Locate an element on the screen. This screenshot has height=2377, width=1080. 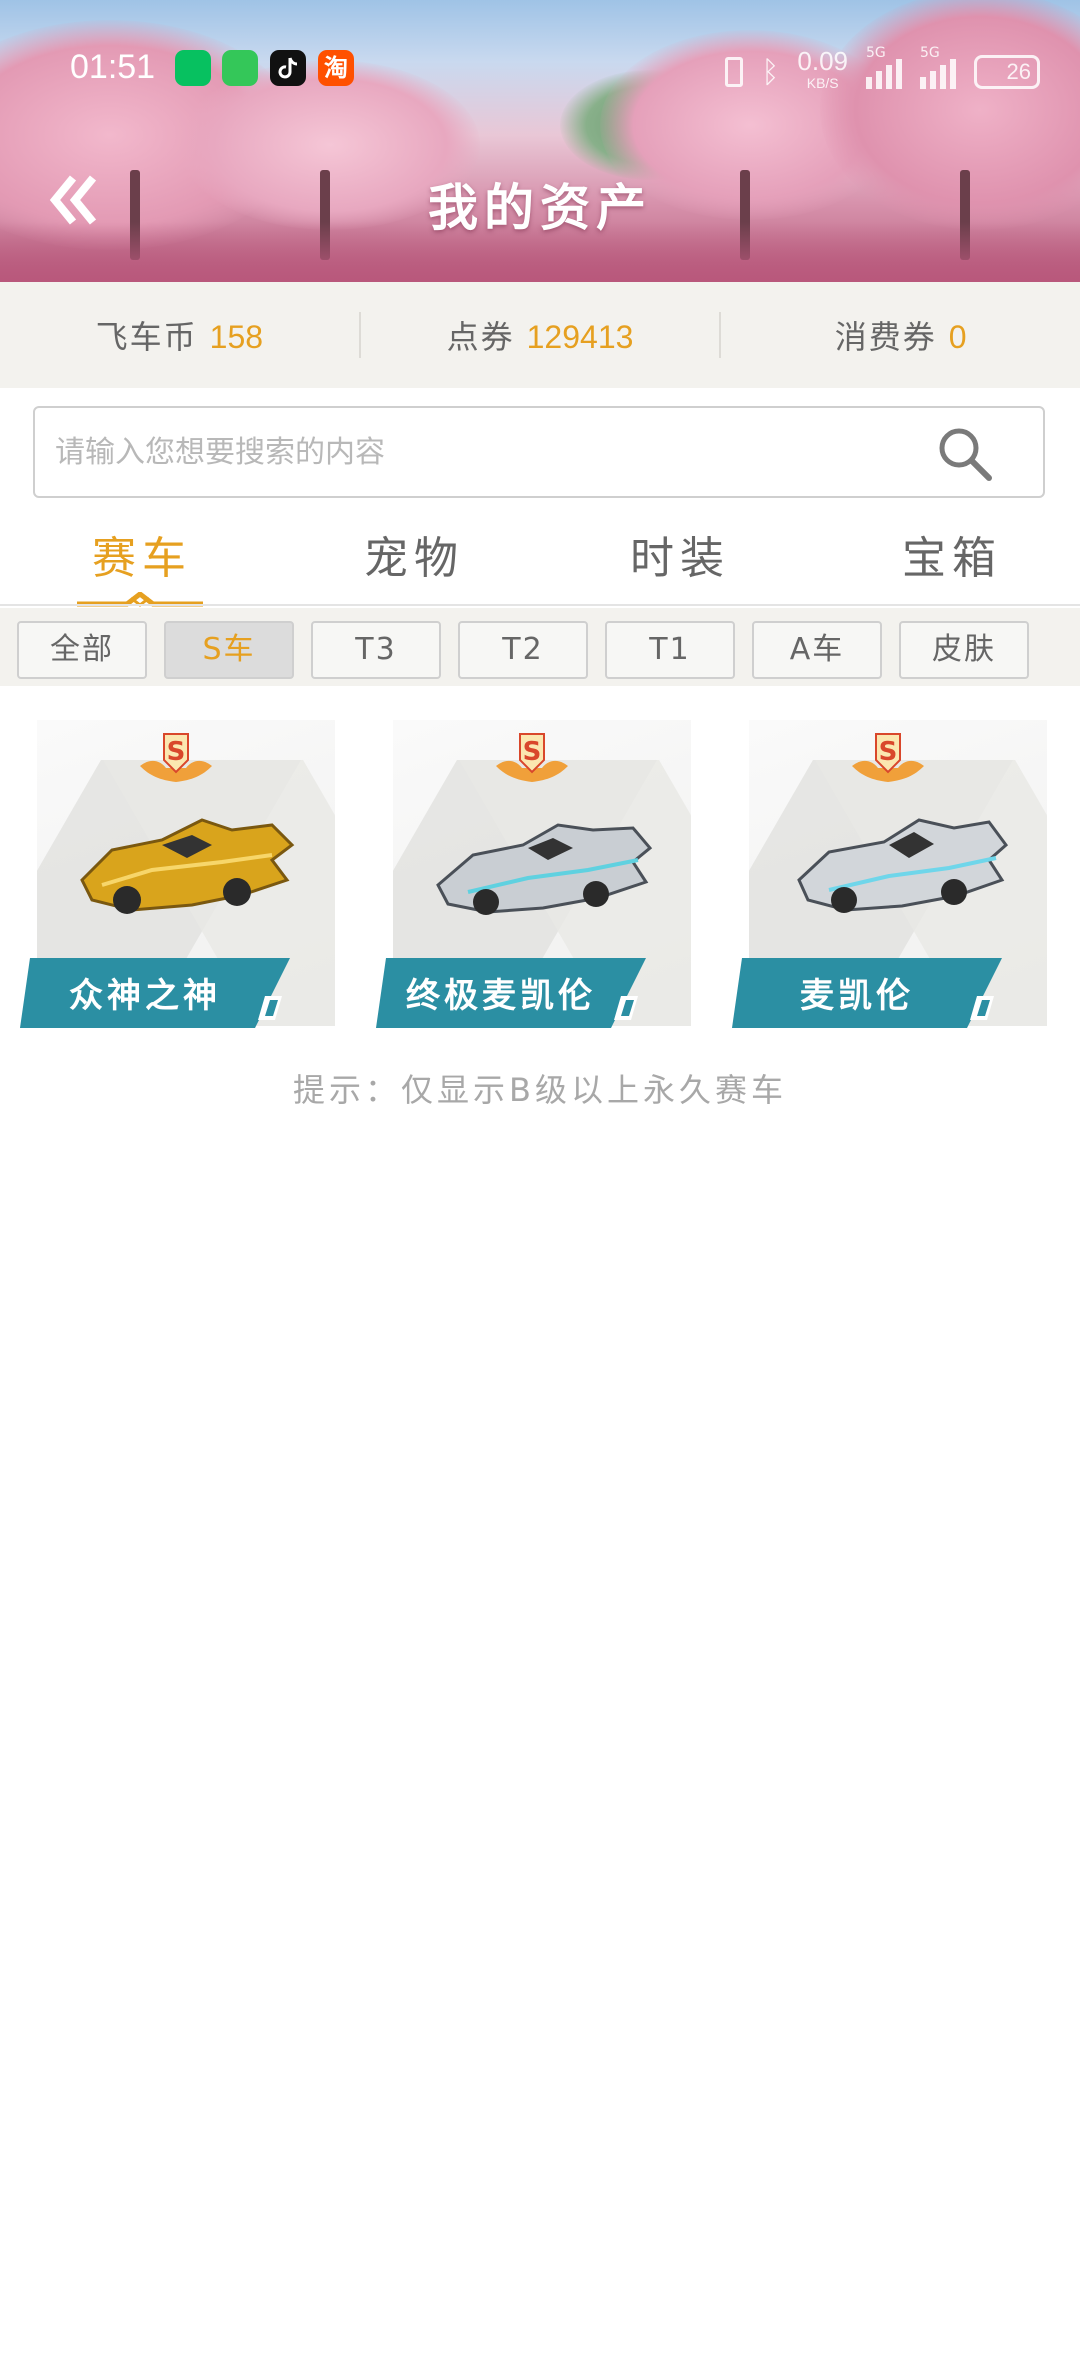
network-type-1: 5G is located at coordinates (876, 53).